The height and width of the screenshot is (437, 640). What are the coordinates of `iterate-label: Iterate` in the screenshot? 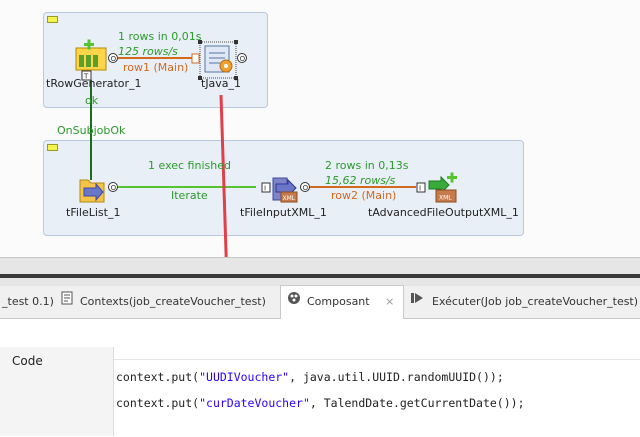 It's located at (189, 195).